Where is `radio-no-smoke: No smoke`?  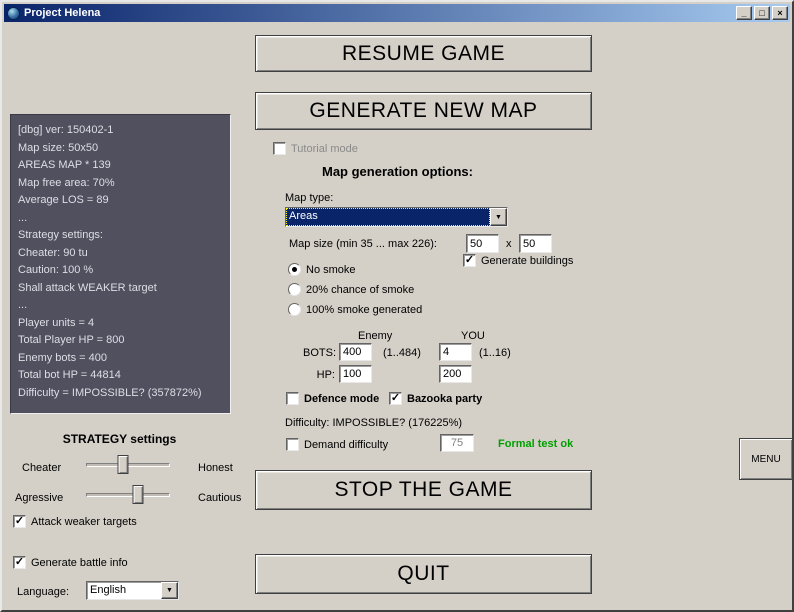
radio-no-smoke: No smoke is located at coordinates (322, 269).